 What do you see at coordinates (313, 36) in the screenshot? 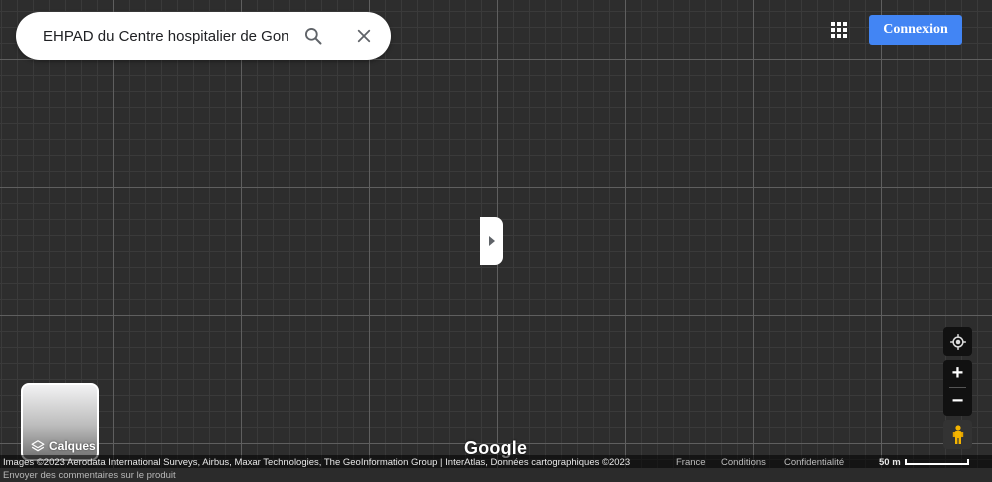
I see `search-icon` at bounding box center [313, 36].